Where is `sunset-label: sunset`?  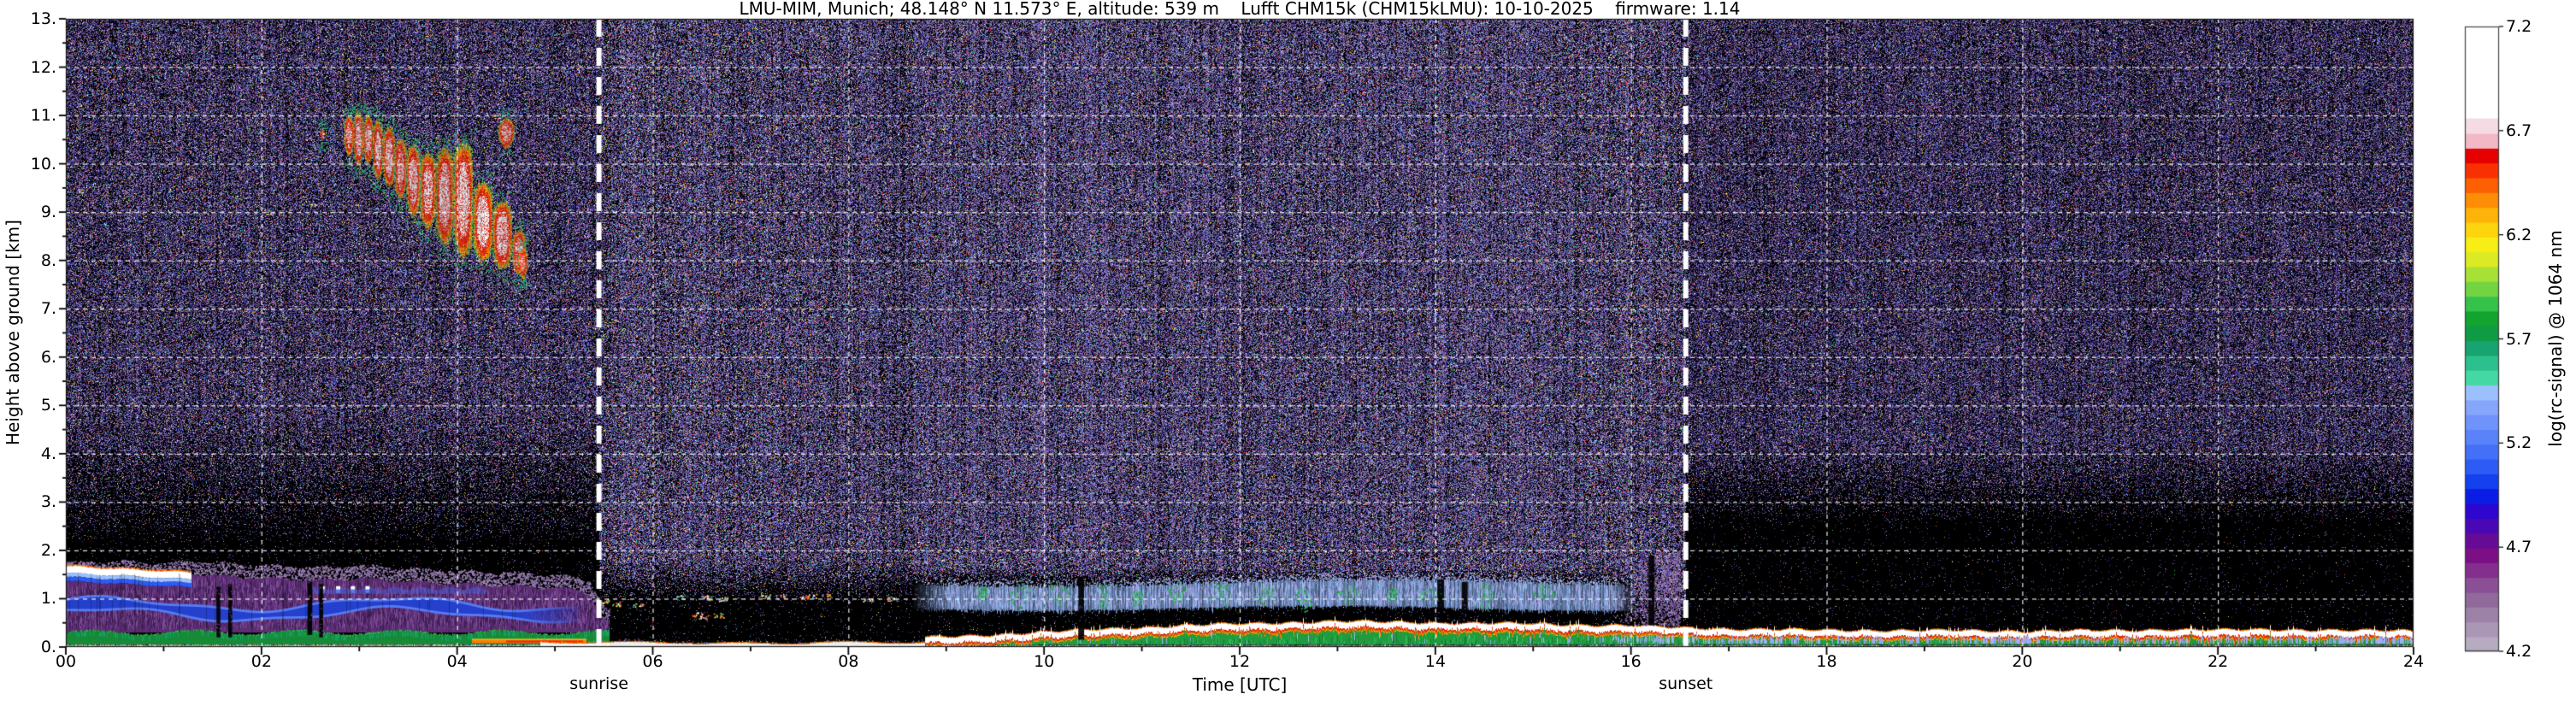 sunset-label: sunset is located at coordinates (1686, 683).